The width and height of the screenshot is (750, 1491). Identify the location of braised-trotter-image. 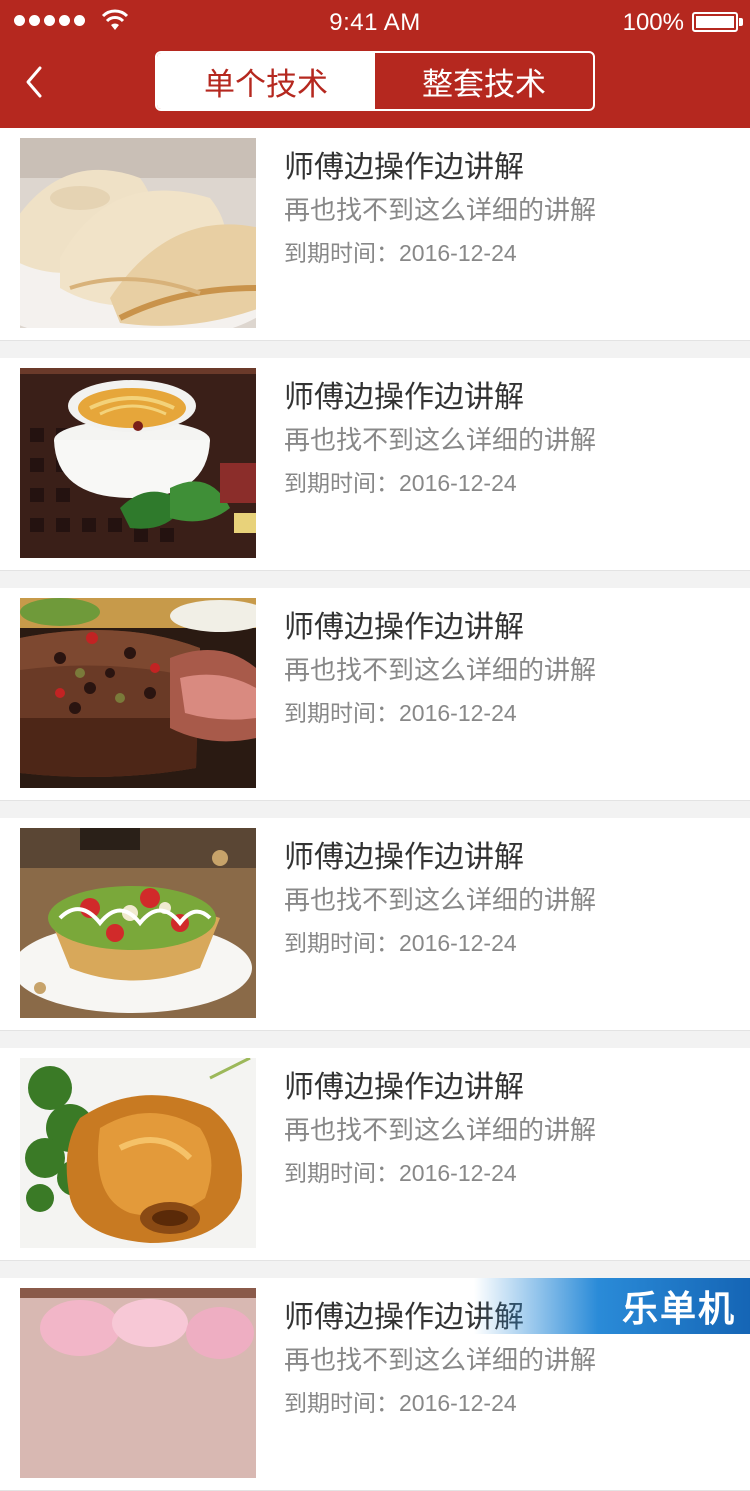
(138, 1153).